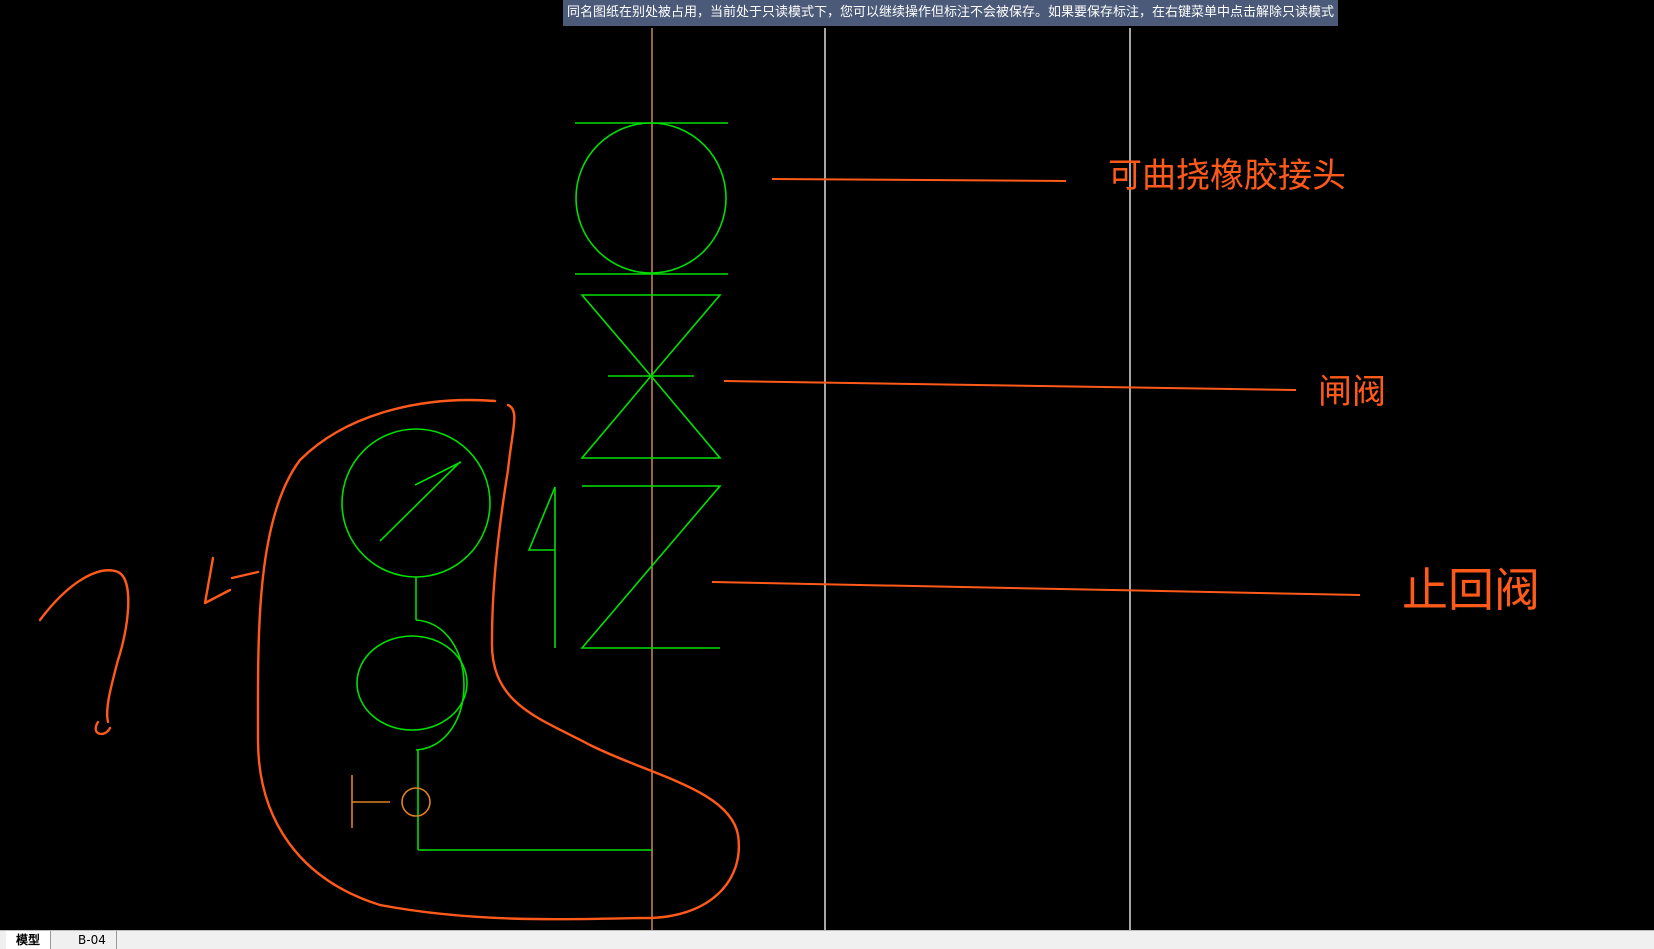  Describe the element at coordinates (1036, 588) in the screenshot. I see `leader-check-valve` at that location.